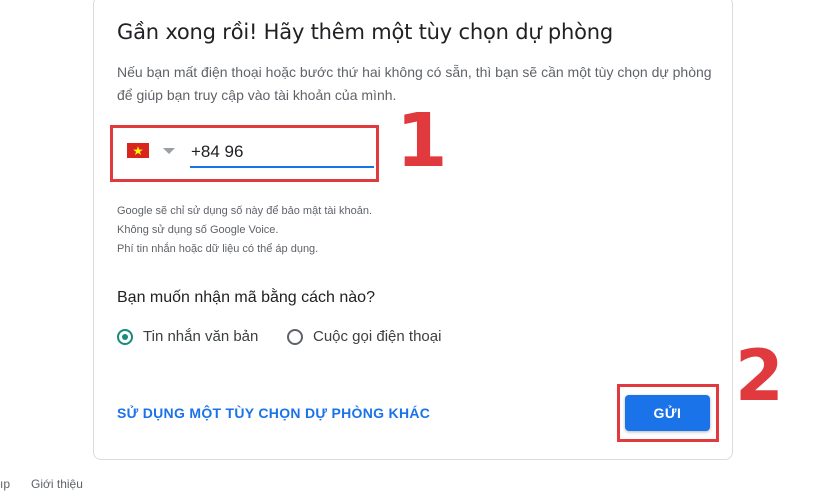  What do you see at coordinates (759, 376) in the screenshot?
I see `annotation-number-2: 2` at bounding box center [759, 376].